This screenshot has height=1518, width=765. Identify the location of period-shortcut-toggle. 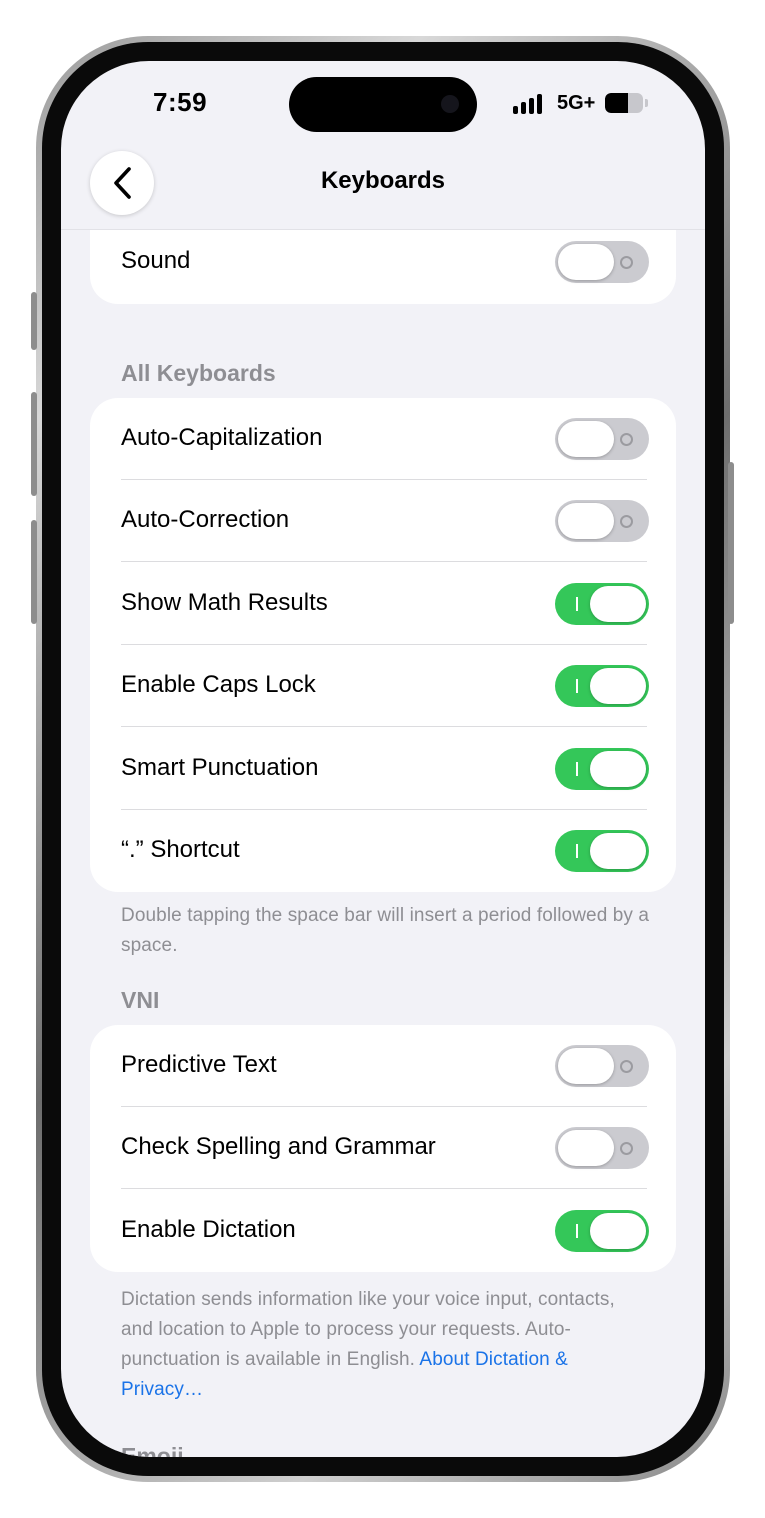
(602, 851).